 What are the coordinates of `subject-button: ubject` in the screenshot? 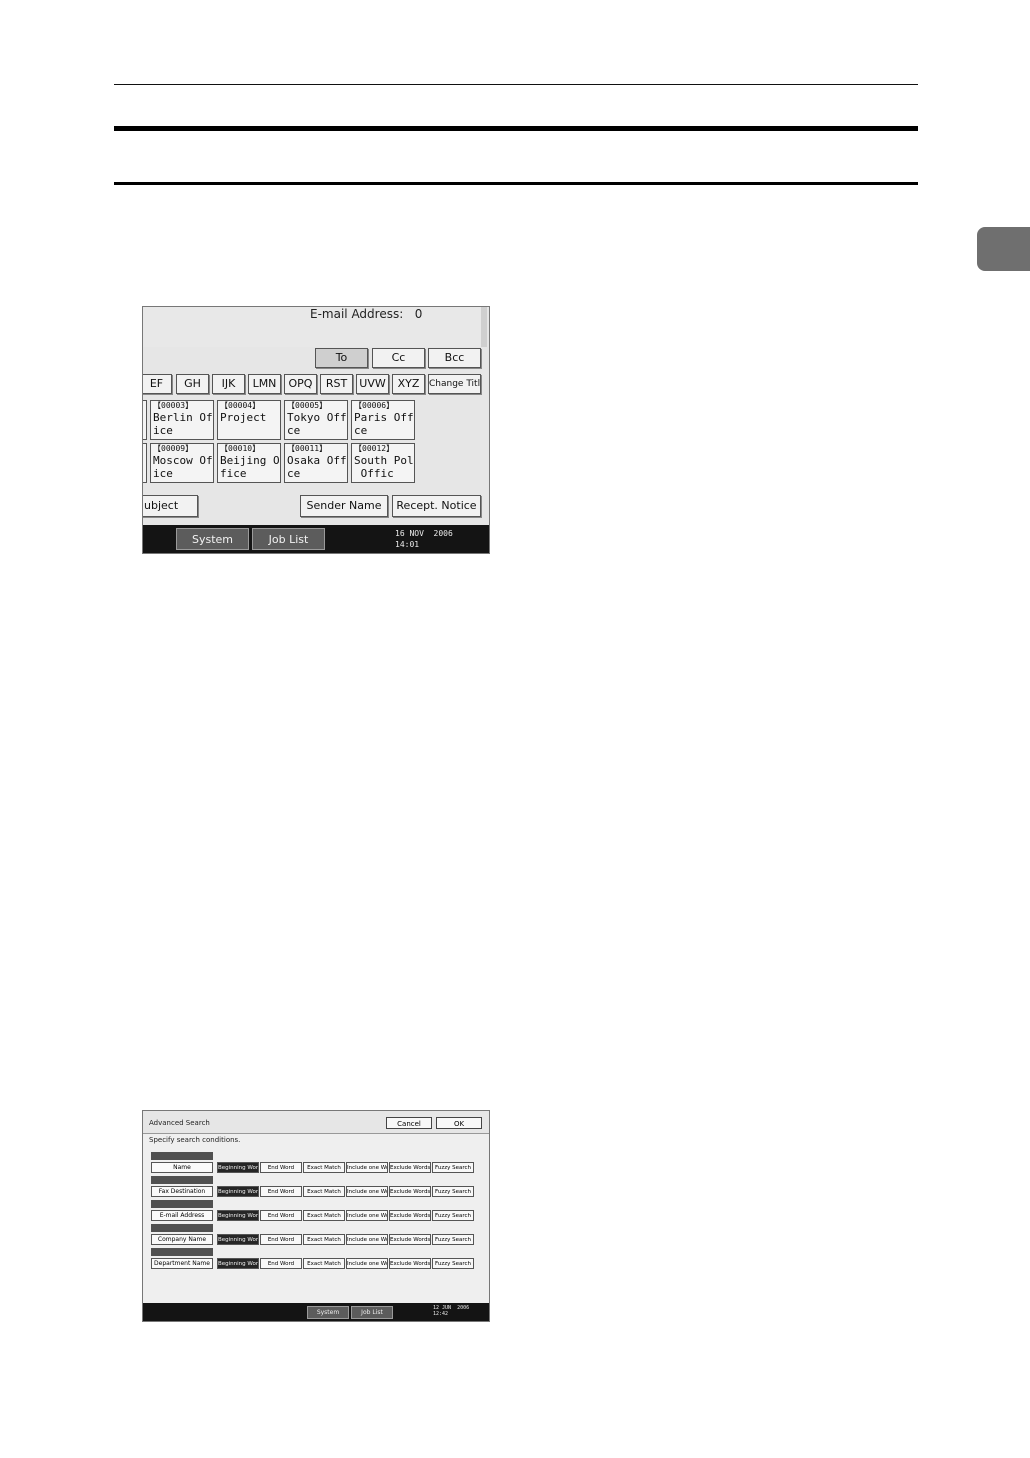 It's located at (170, 506).